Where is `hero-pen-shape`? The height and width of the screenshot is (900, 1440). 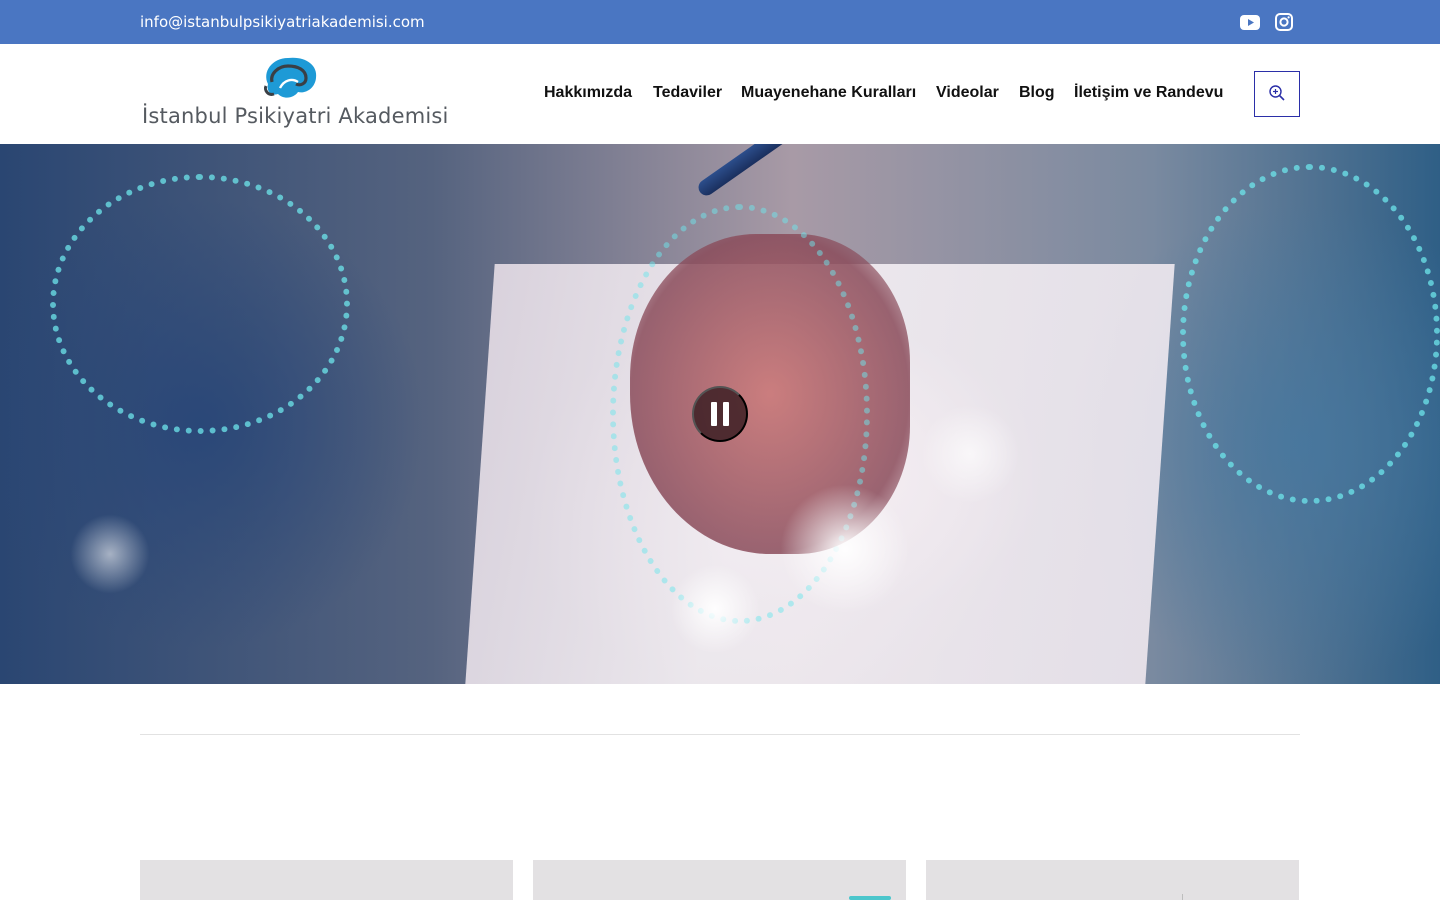
hero-pen-shape is located at coordinates (831, 171).